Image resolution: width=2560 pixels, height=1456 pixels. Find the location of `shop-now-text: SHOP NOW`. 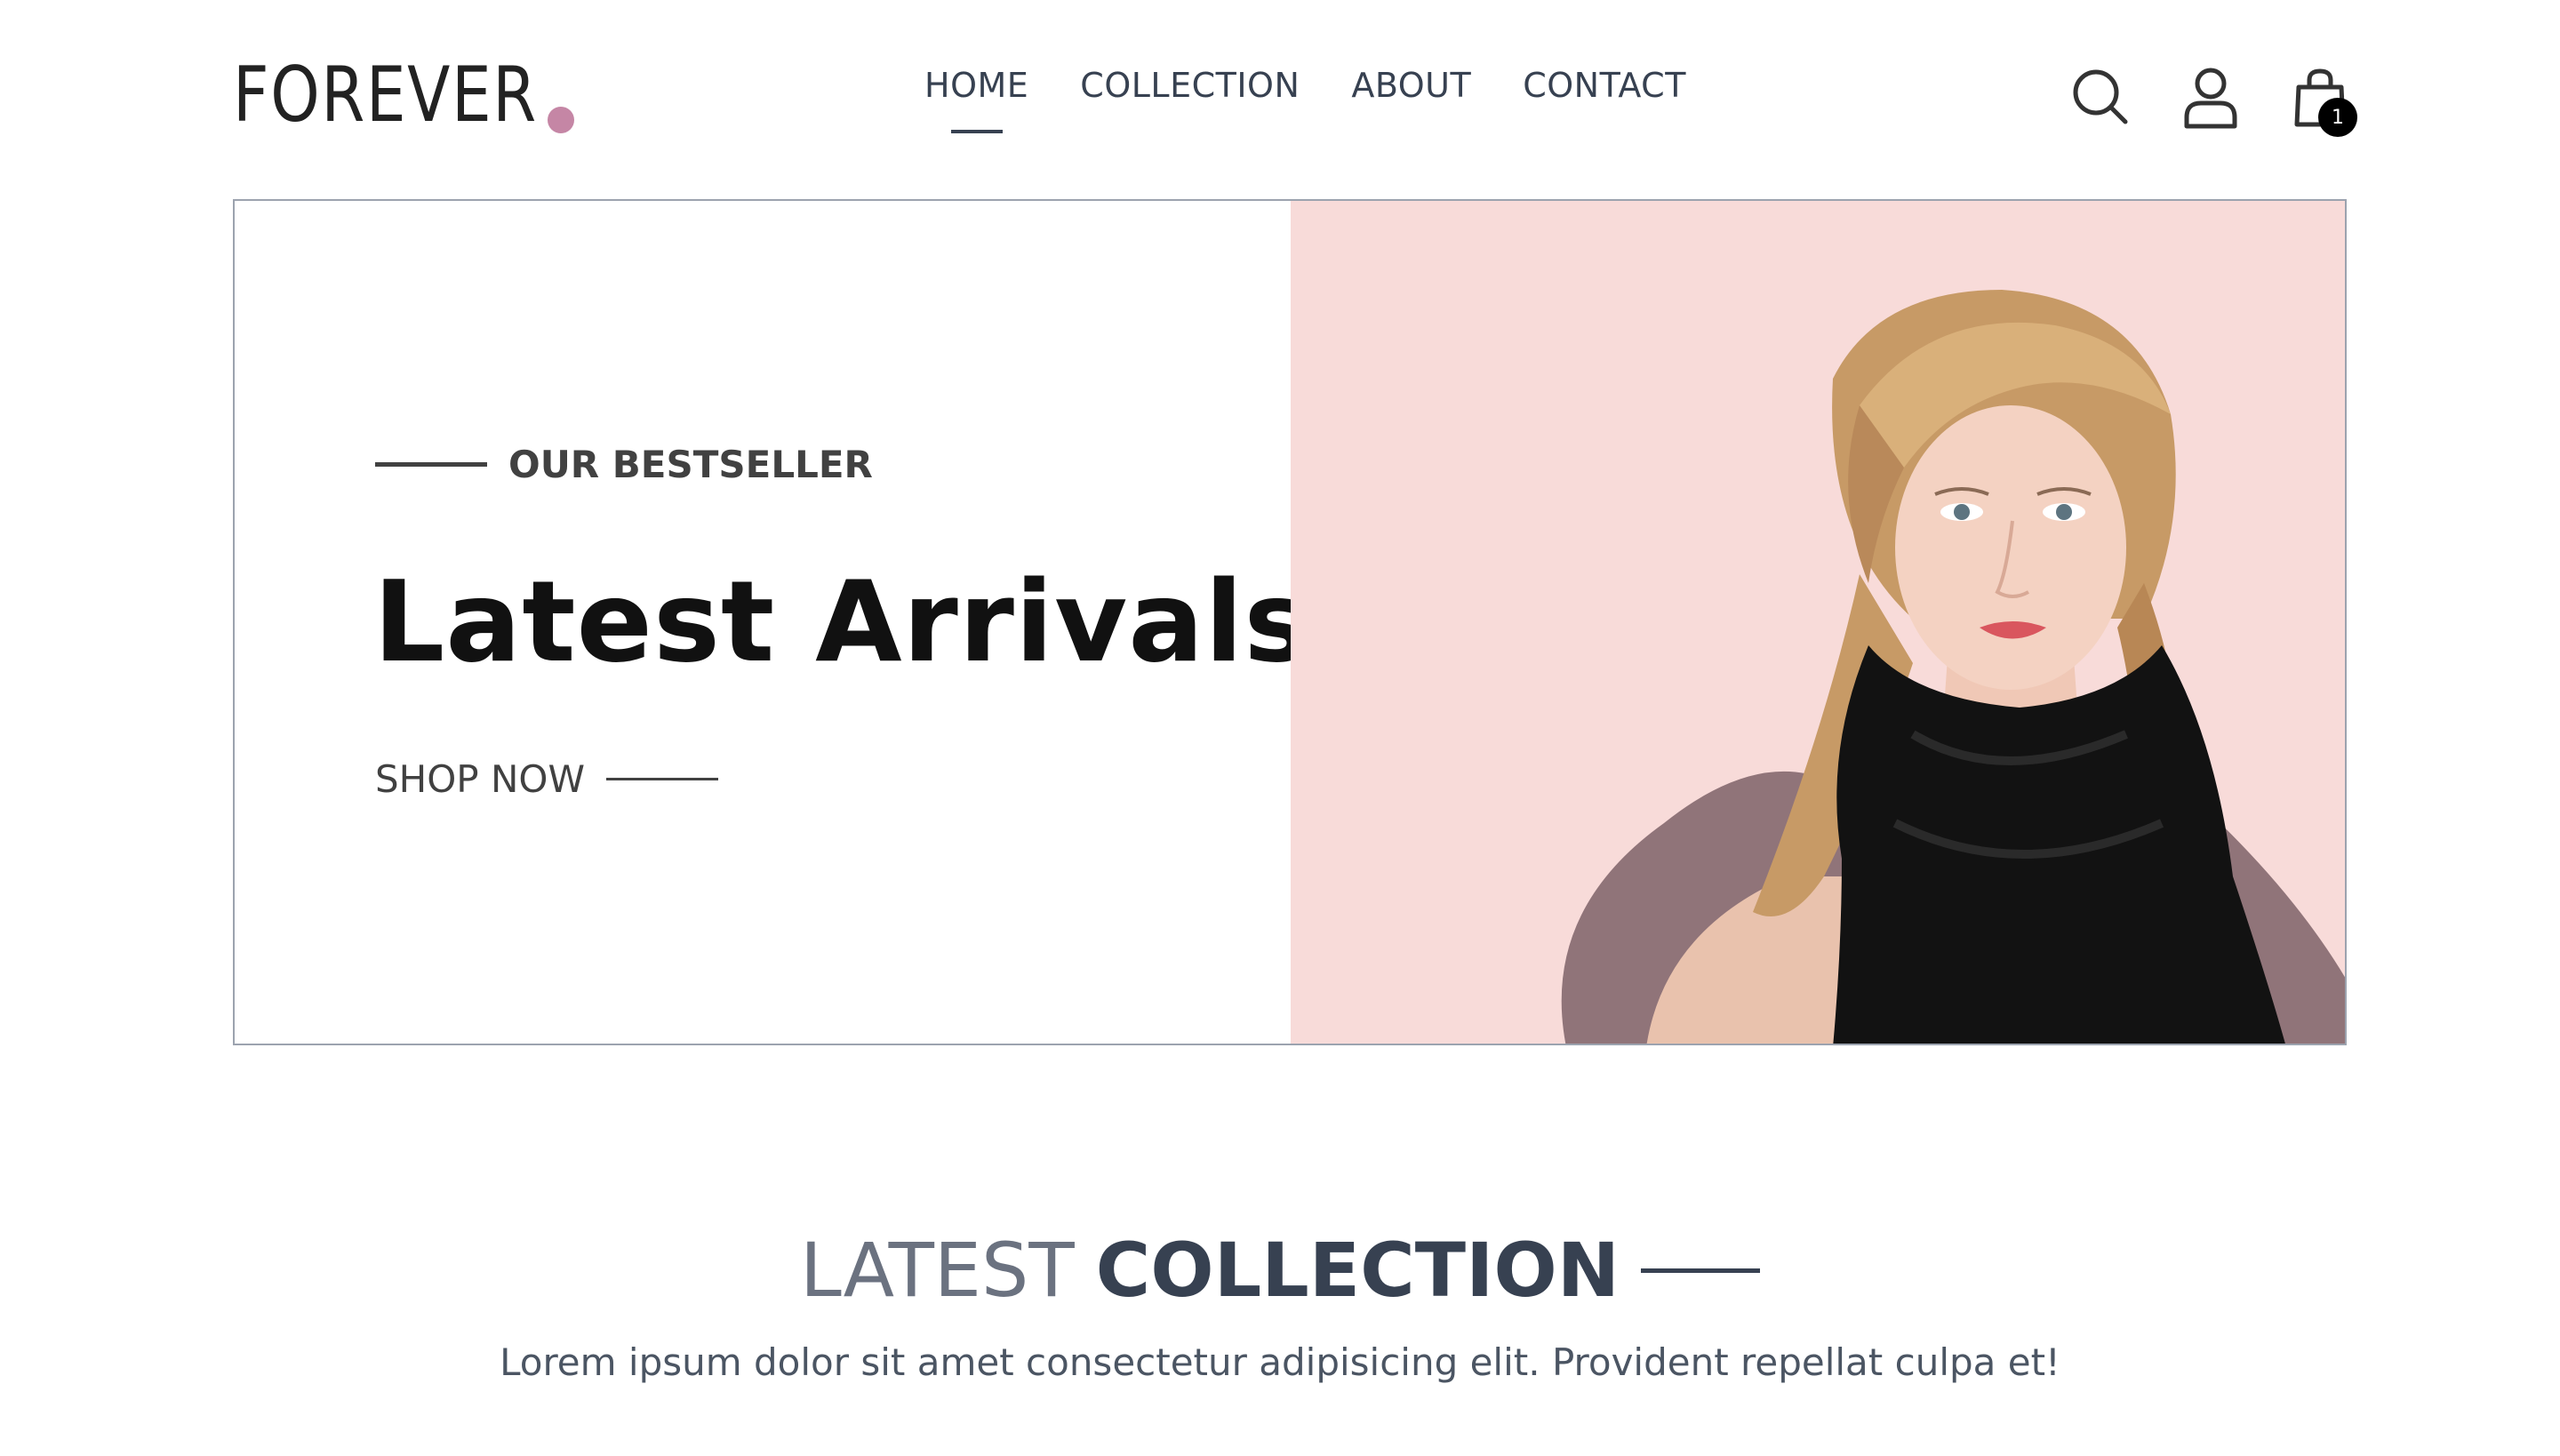

shop-now-text: SHOP NOW is located at coordinates (480, 779).